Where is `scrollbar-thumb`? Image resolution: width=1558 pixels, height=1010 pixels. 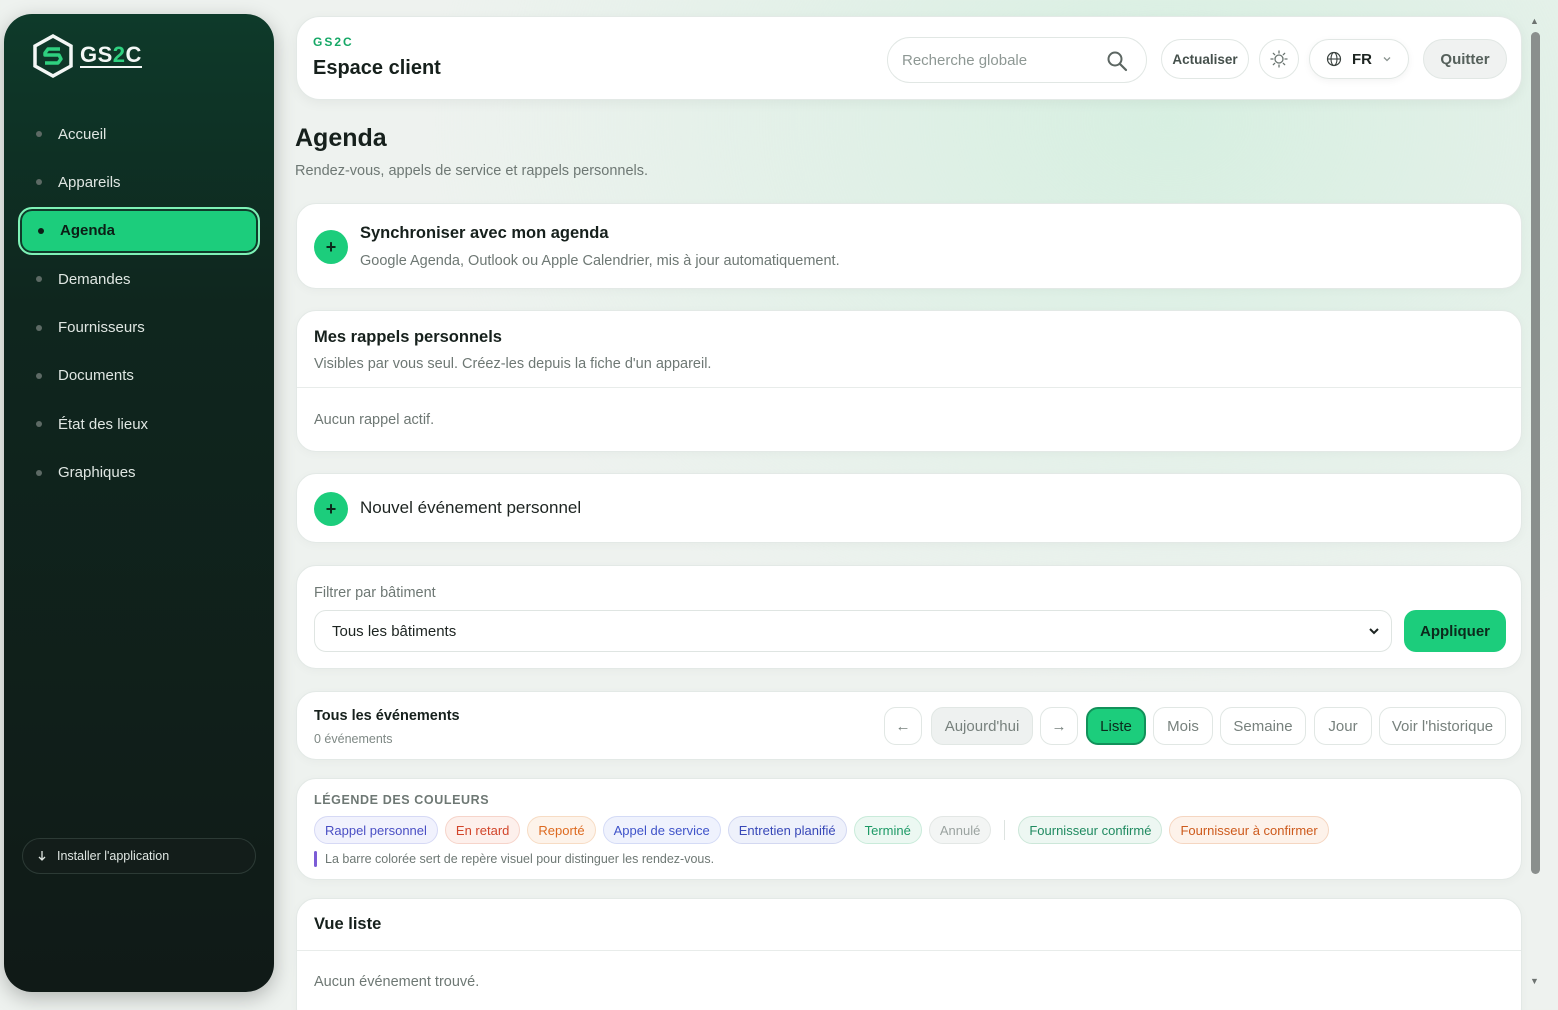 scrollbar-thumb is located at coordinates (1535, 453).